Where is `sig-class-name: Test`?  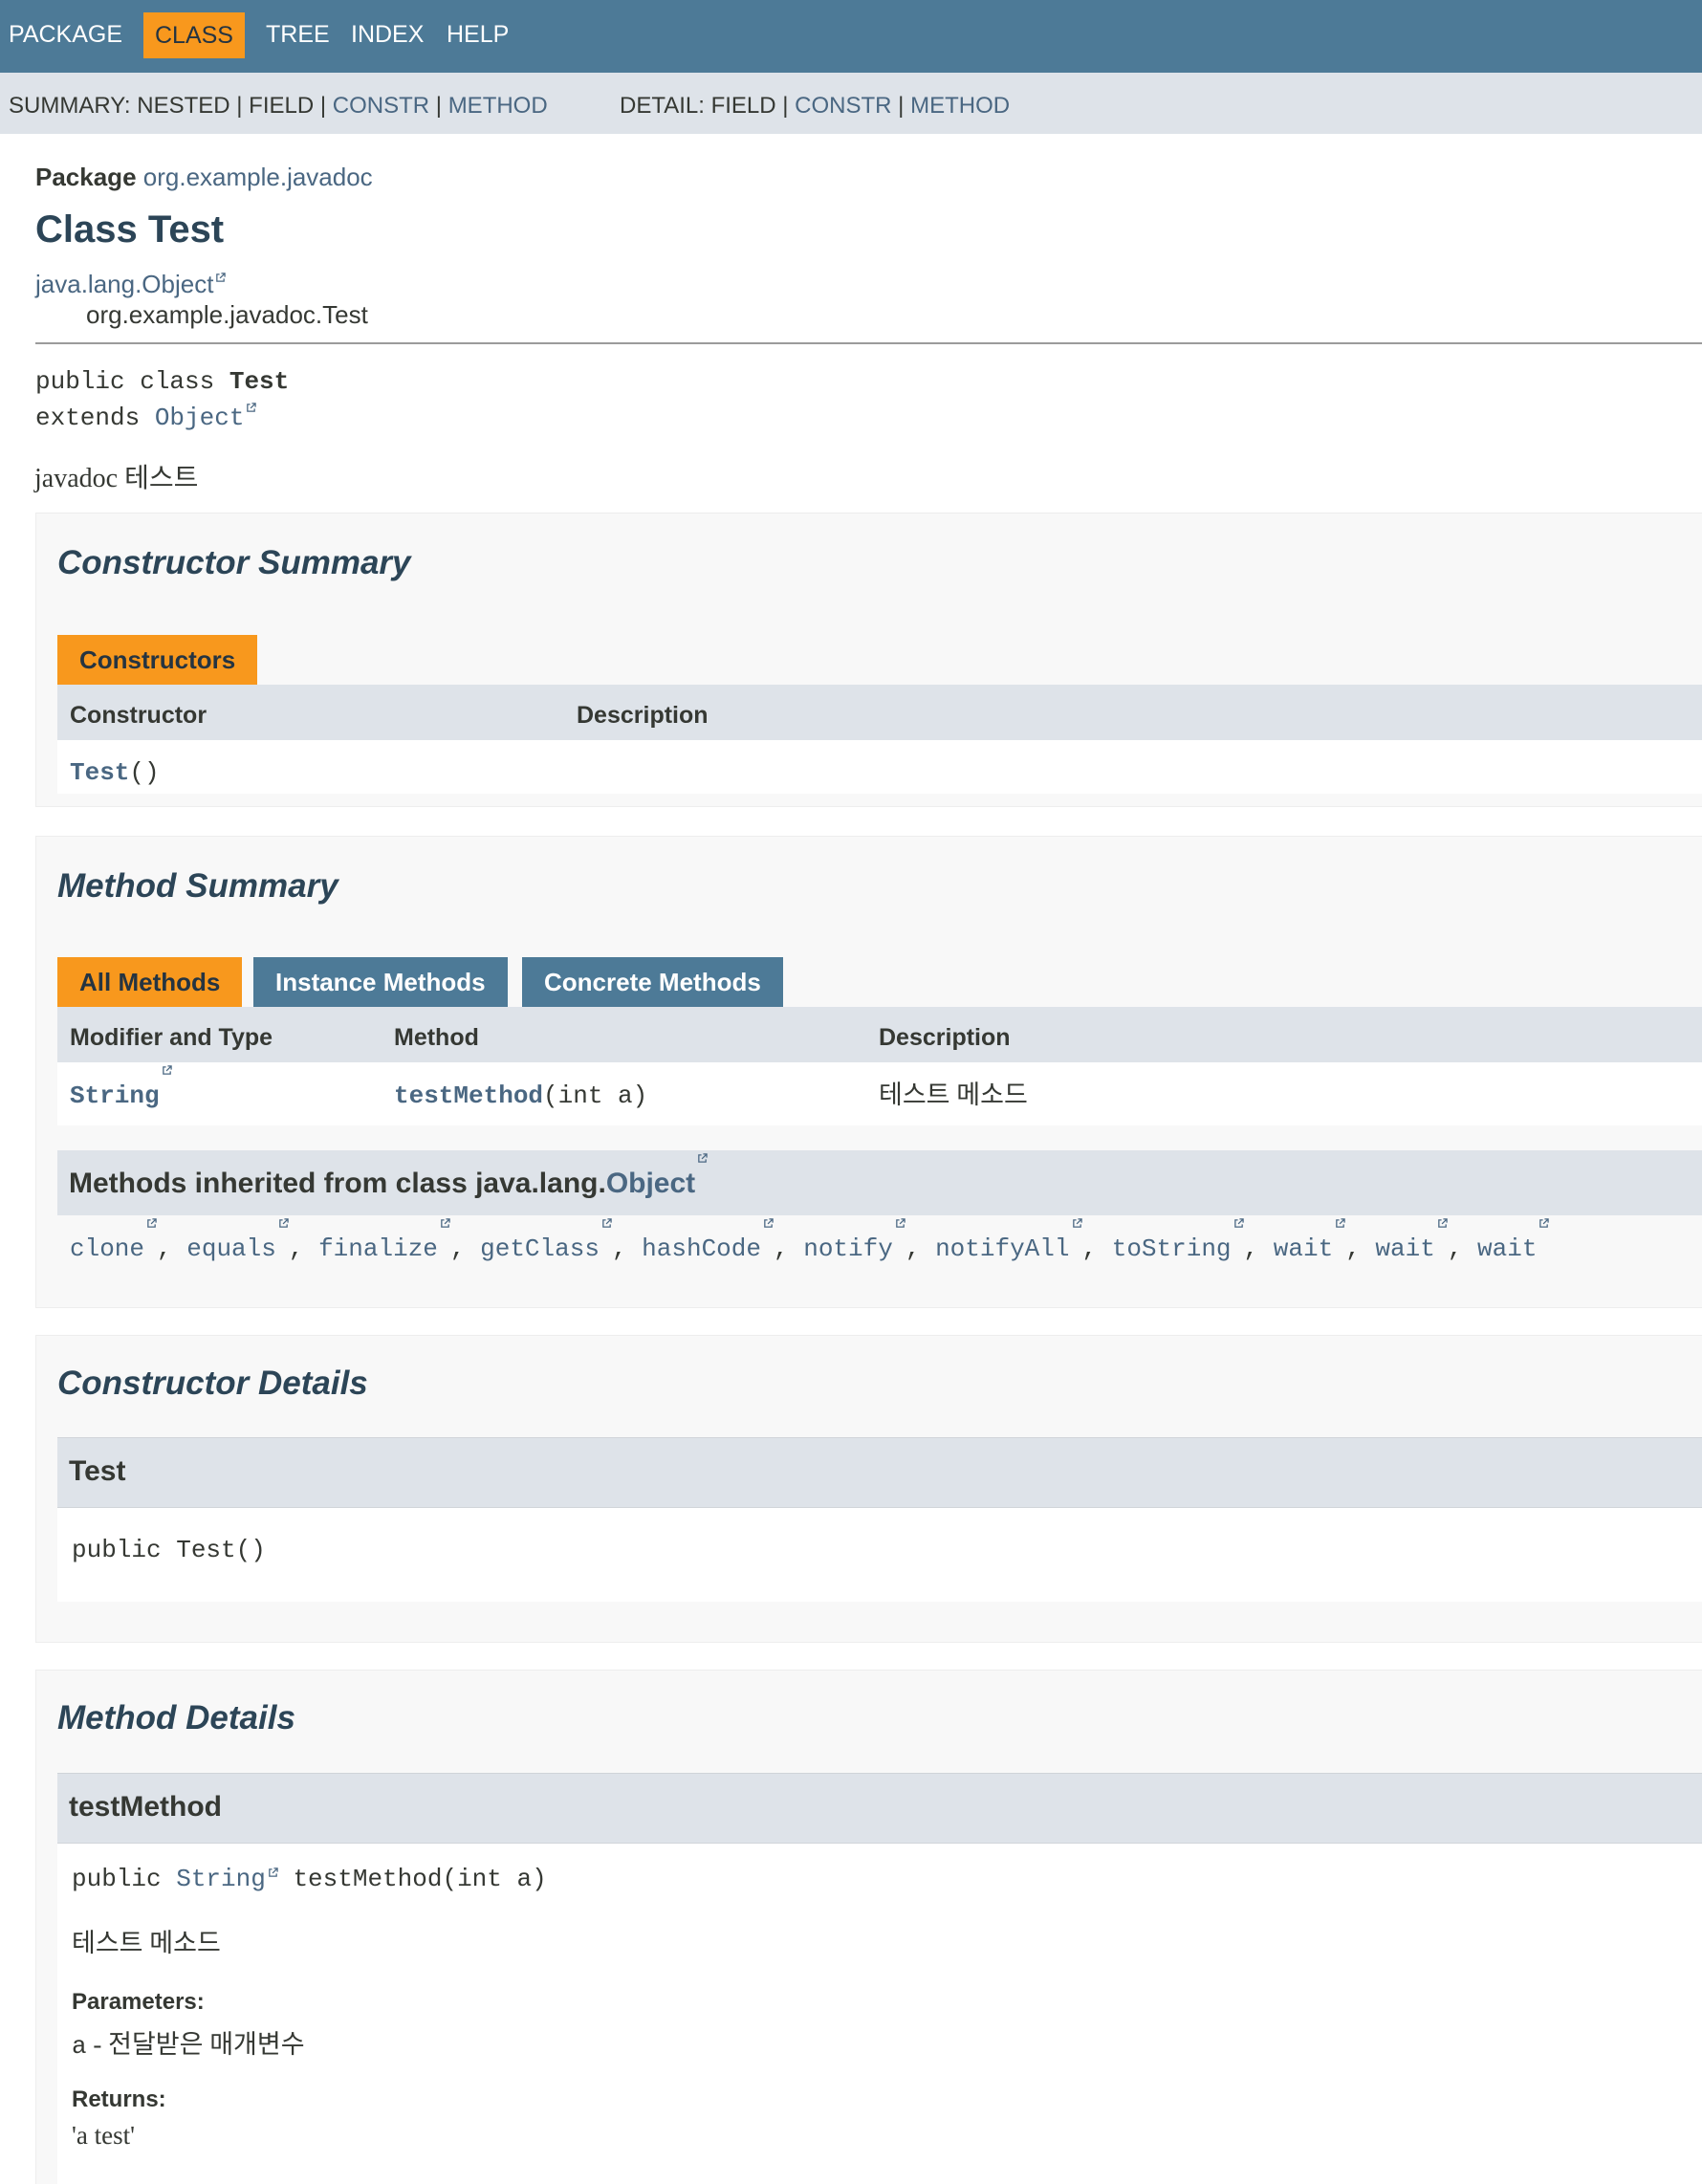
sig-class-name: Test is located at coordinates (260, 381).